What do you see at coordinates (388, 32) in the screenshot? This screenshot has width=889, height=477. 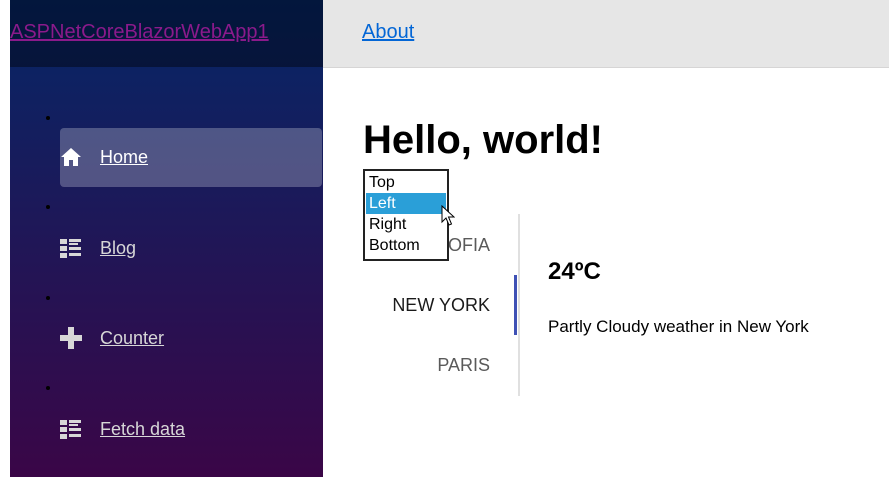 I see `about-link: About` at bounding box center [388, 32].